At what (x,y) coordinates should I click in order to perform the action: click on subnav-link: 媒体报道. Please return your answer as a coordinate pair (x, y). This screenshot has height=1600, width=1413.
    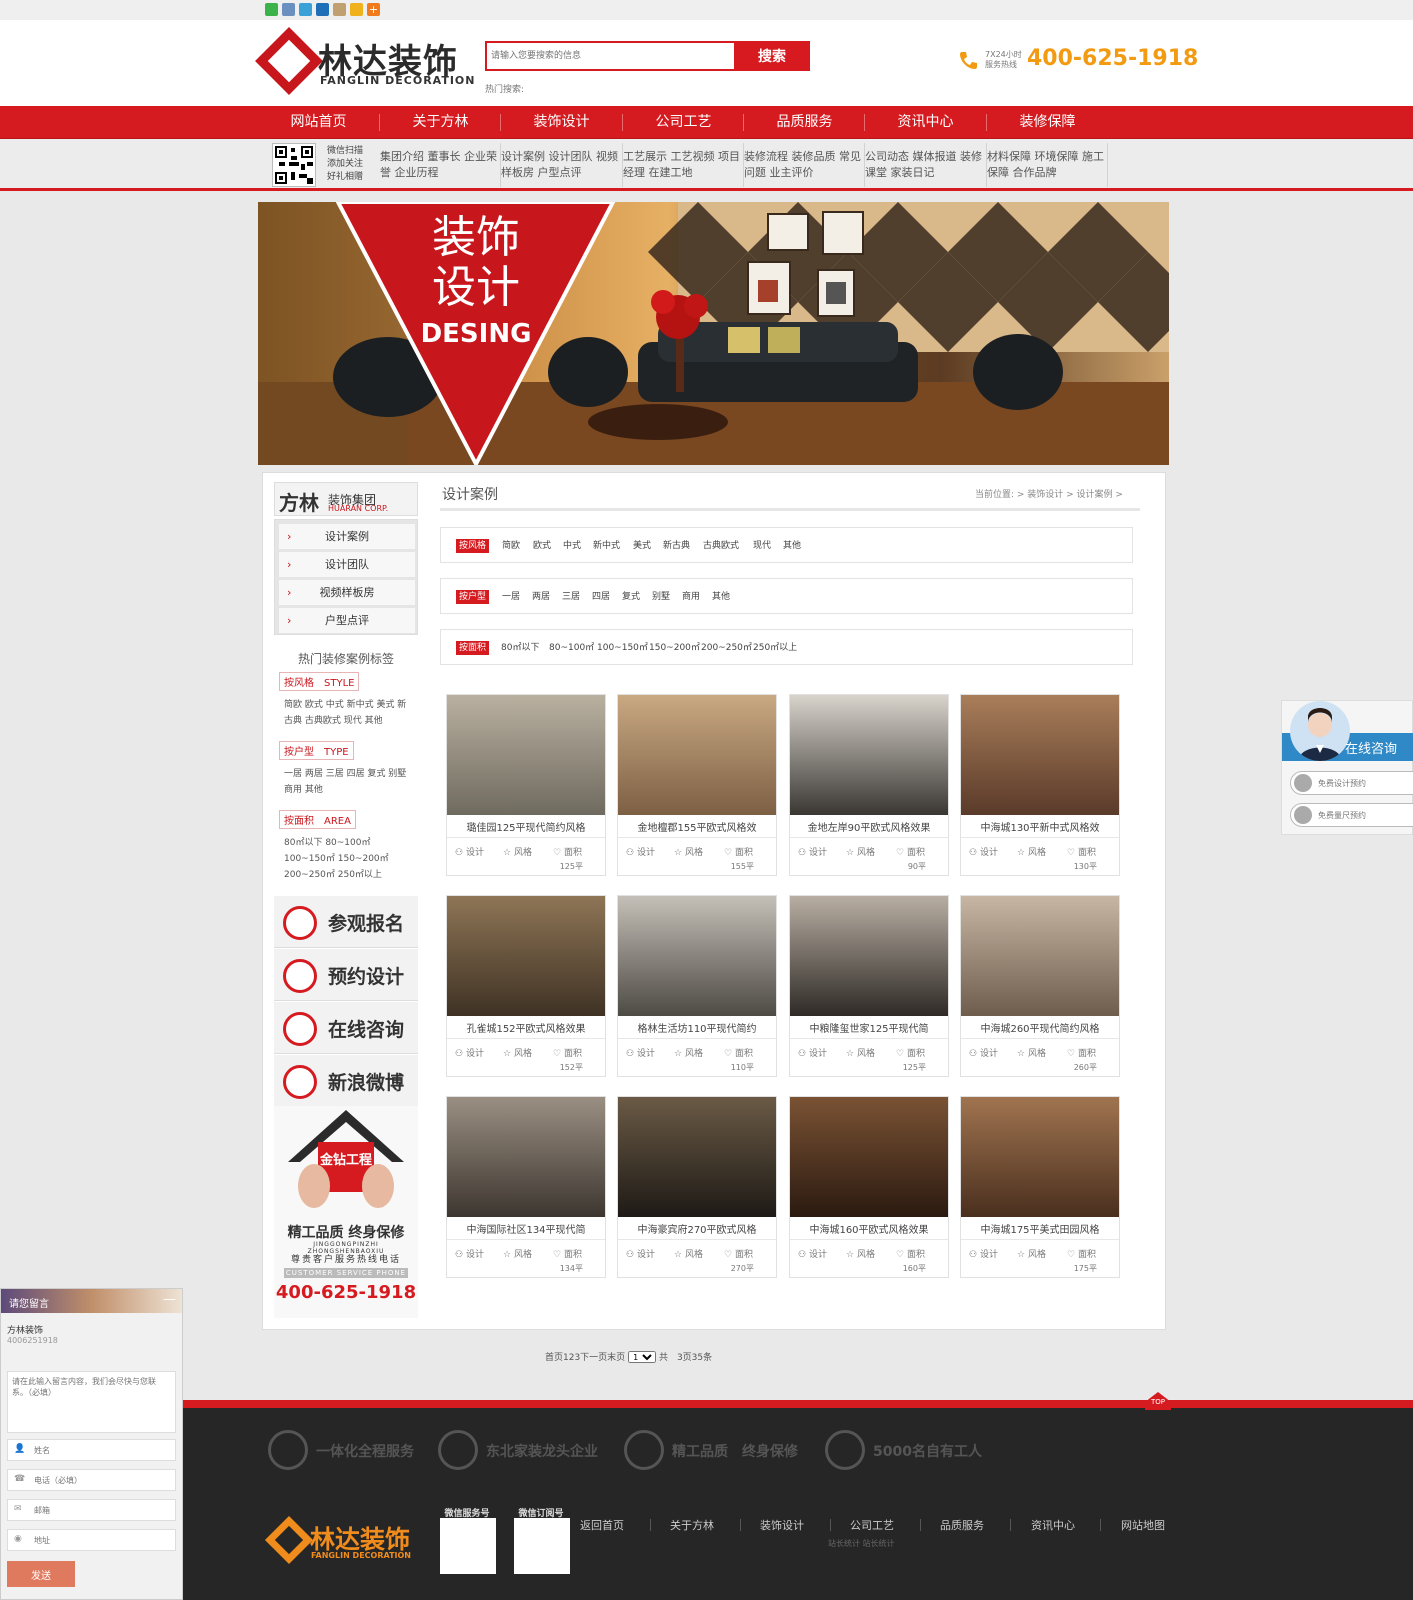
    Looking at the image, I should click on (935, 156).